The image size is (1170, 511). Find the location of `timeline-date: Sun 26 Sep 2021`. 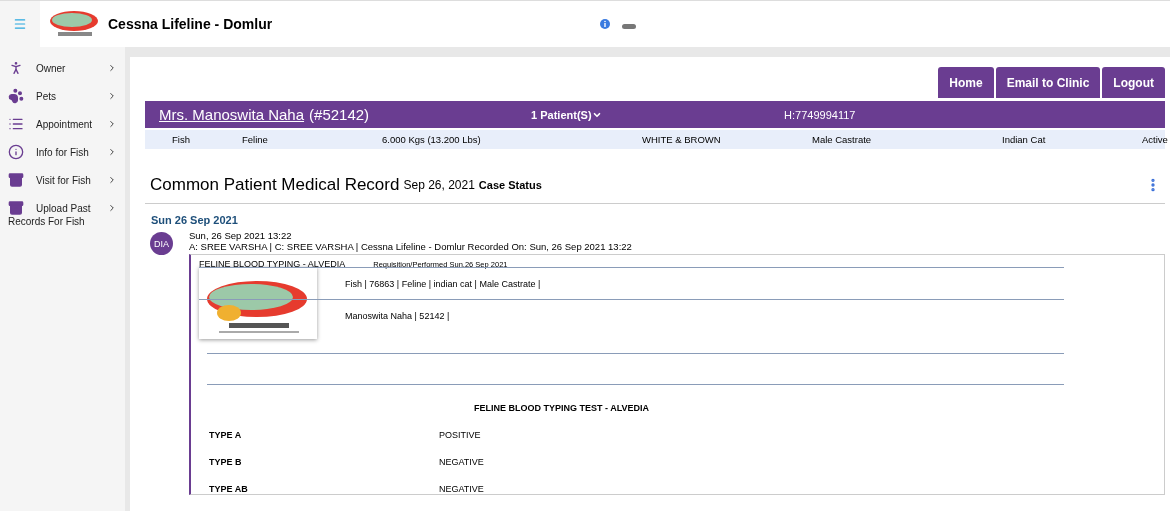

timeline-date: Sun 26 Sep 2021 is located at coordinates (195, 220).